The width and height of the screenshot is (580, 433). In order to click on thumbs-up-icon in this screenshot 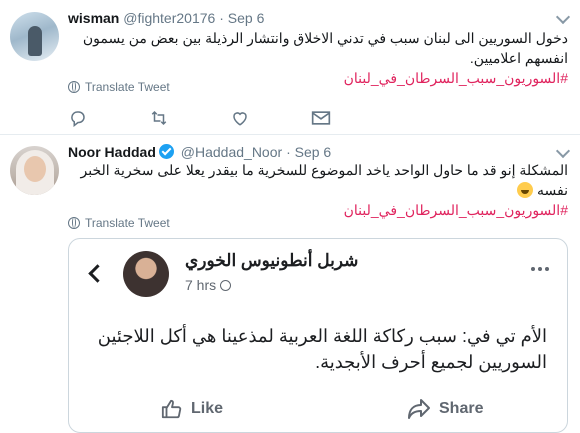, I will do `click(171, 409)`.